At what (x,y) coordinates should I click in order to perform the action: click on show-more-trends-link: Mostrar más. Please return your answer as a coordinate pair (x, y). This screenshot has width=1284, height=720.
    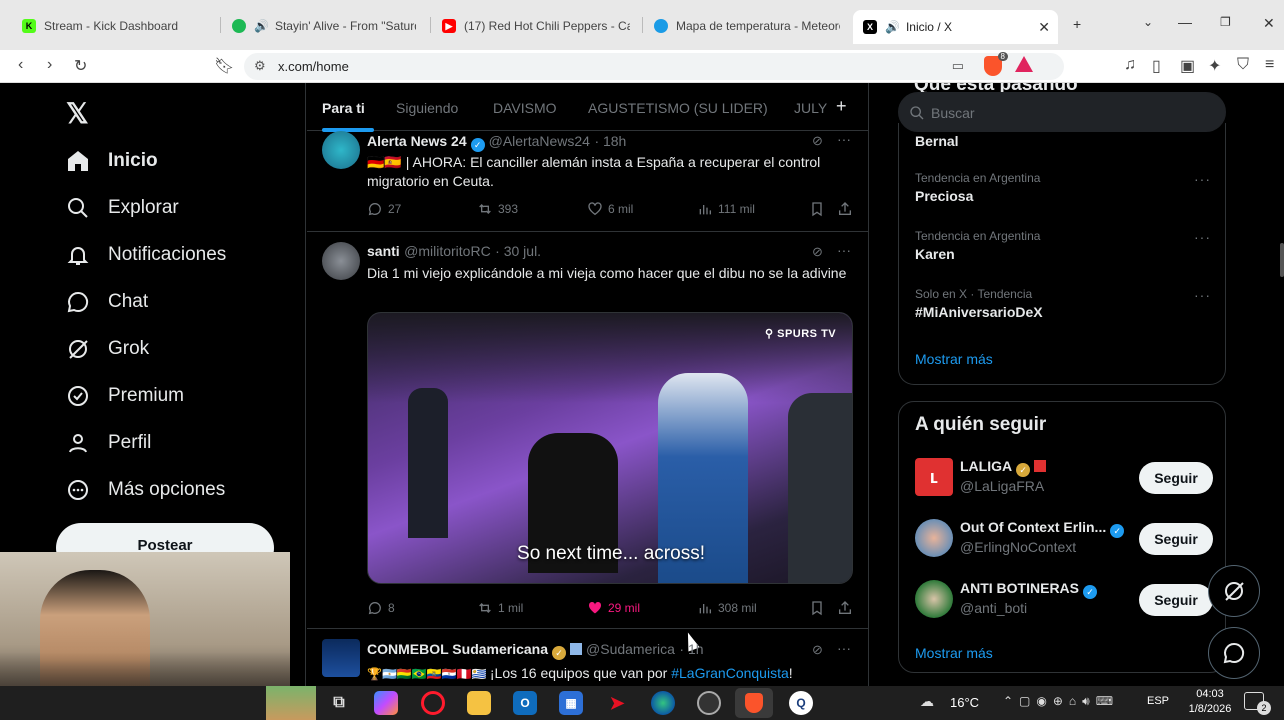
    Looking at the image, I should click on (954, 359).